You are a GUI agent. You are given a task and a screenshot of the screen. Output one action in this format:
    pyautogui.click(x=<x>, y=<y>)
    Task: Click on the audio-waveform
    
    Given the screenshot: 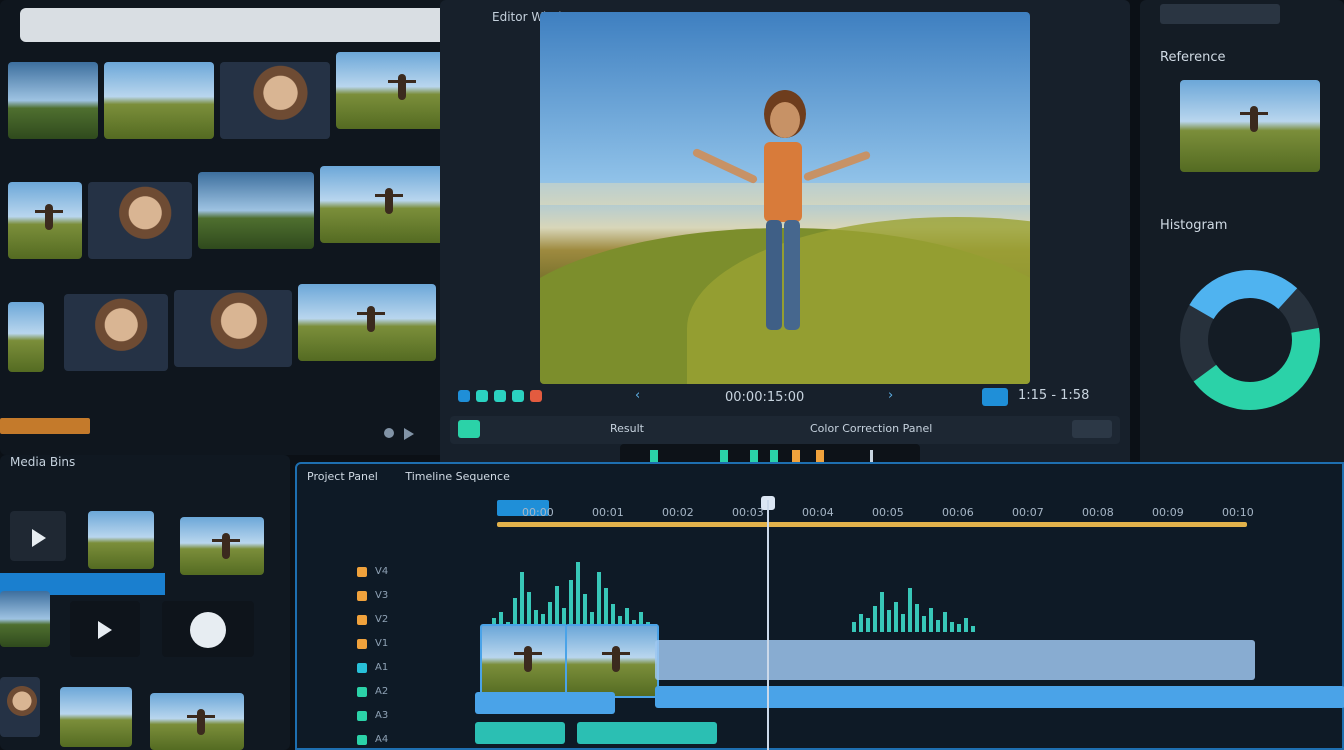 What is the action you would take?
    pyautogui.click(x=577, y=587)
    